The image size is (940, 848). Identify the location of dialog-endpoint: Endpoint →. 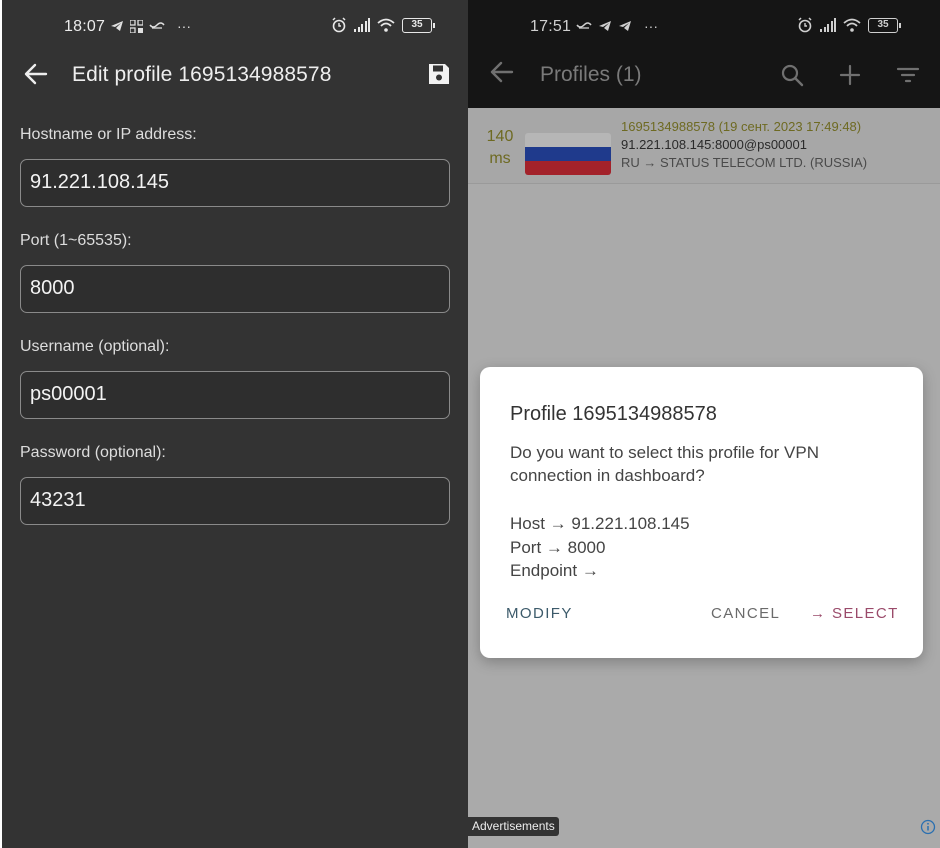
(554, 570).